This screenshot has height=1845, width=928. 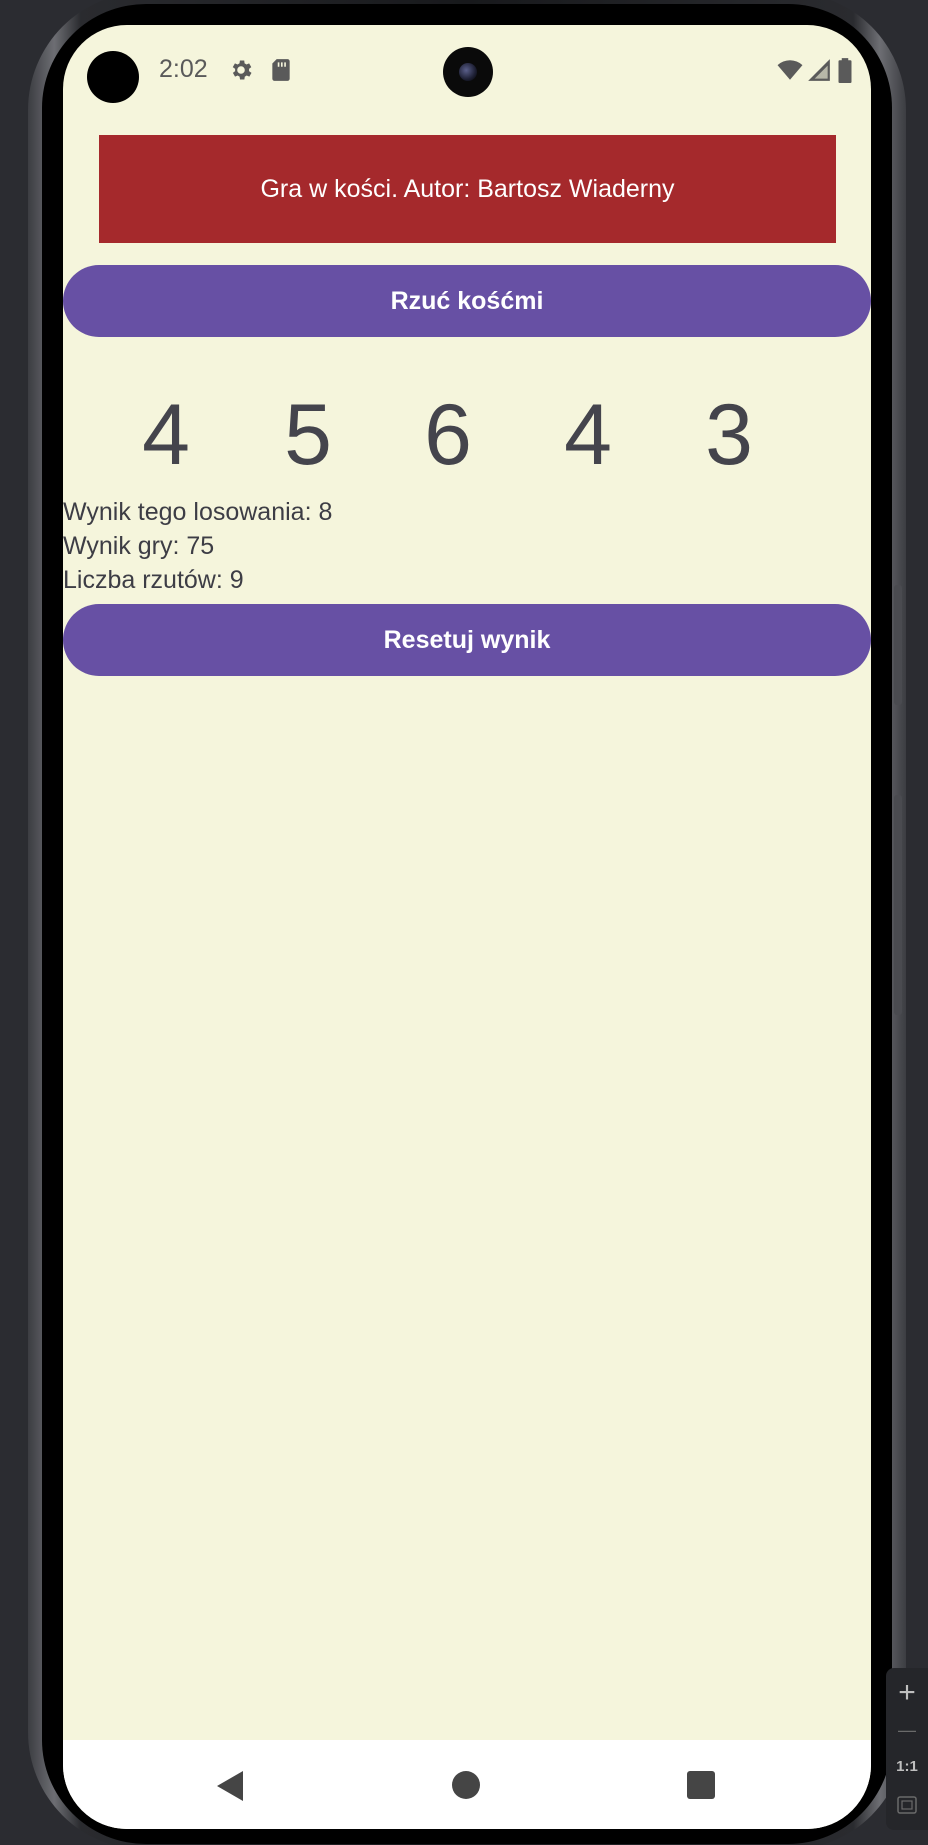 I want to click on die-2: 5, so click(x=308, y=435).